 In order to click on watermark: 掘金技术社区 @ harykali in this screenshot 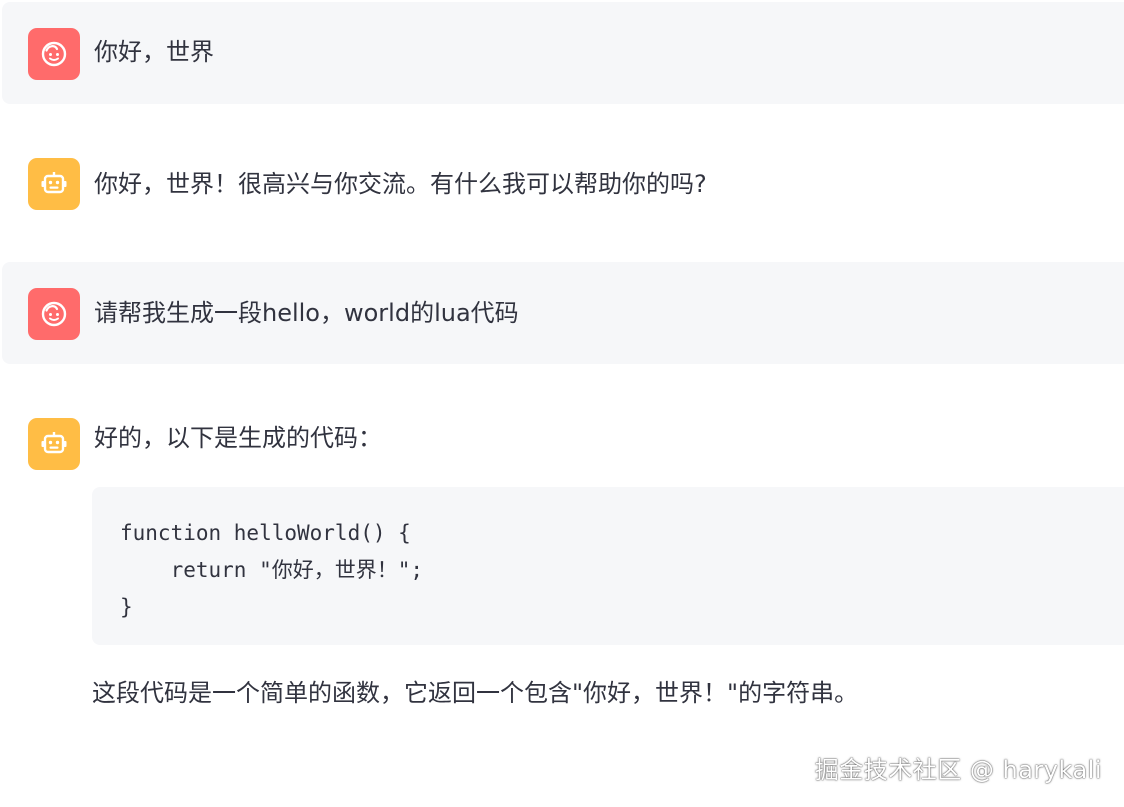, I will do `click(958, 770)`.